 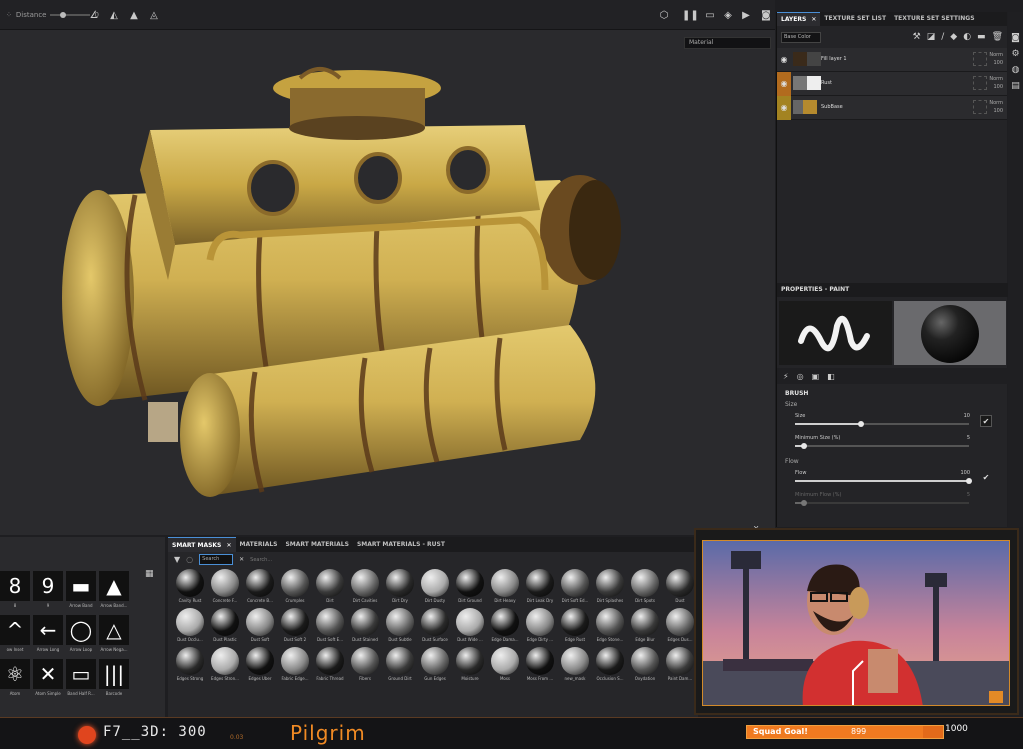 I want to click on alpha-tab-icon: ◧, so click(x=831, y=376).